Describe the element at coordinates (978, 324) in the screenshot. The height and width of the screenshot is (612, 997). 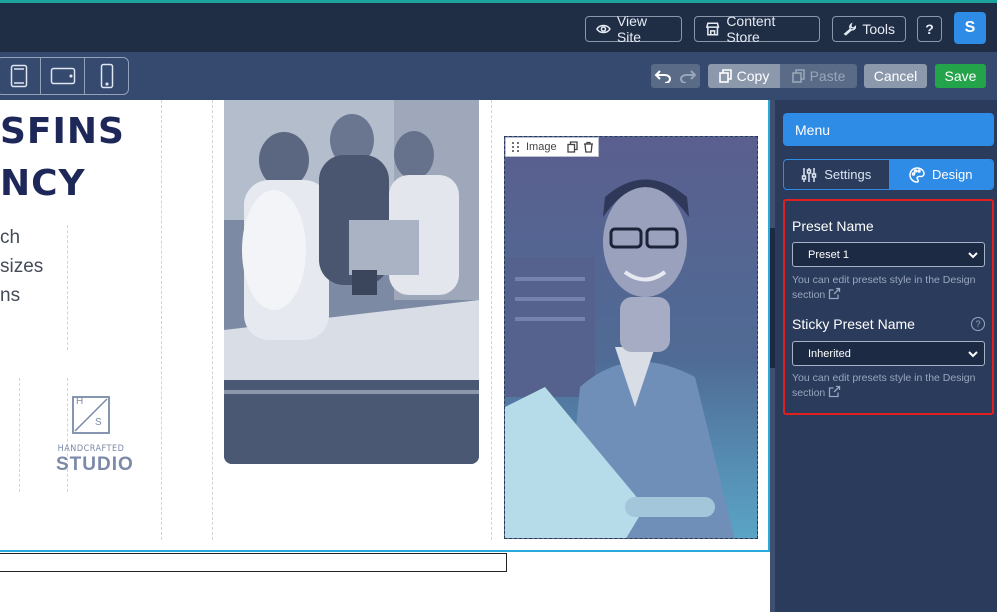
I see `help-circle-icon: ?` at that location.